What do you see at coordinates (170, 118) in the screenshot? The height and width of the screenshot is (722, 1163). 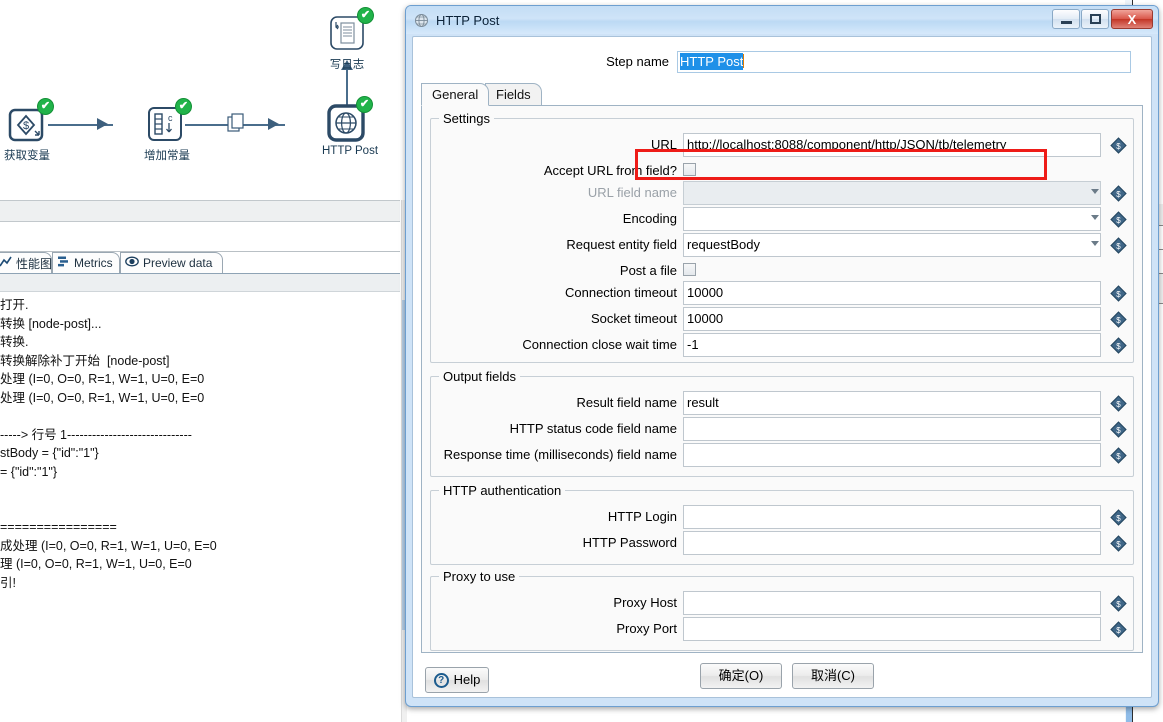 I see `svg-text: c` at bounding box center [170, 118].